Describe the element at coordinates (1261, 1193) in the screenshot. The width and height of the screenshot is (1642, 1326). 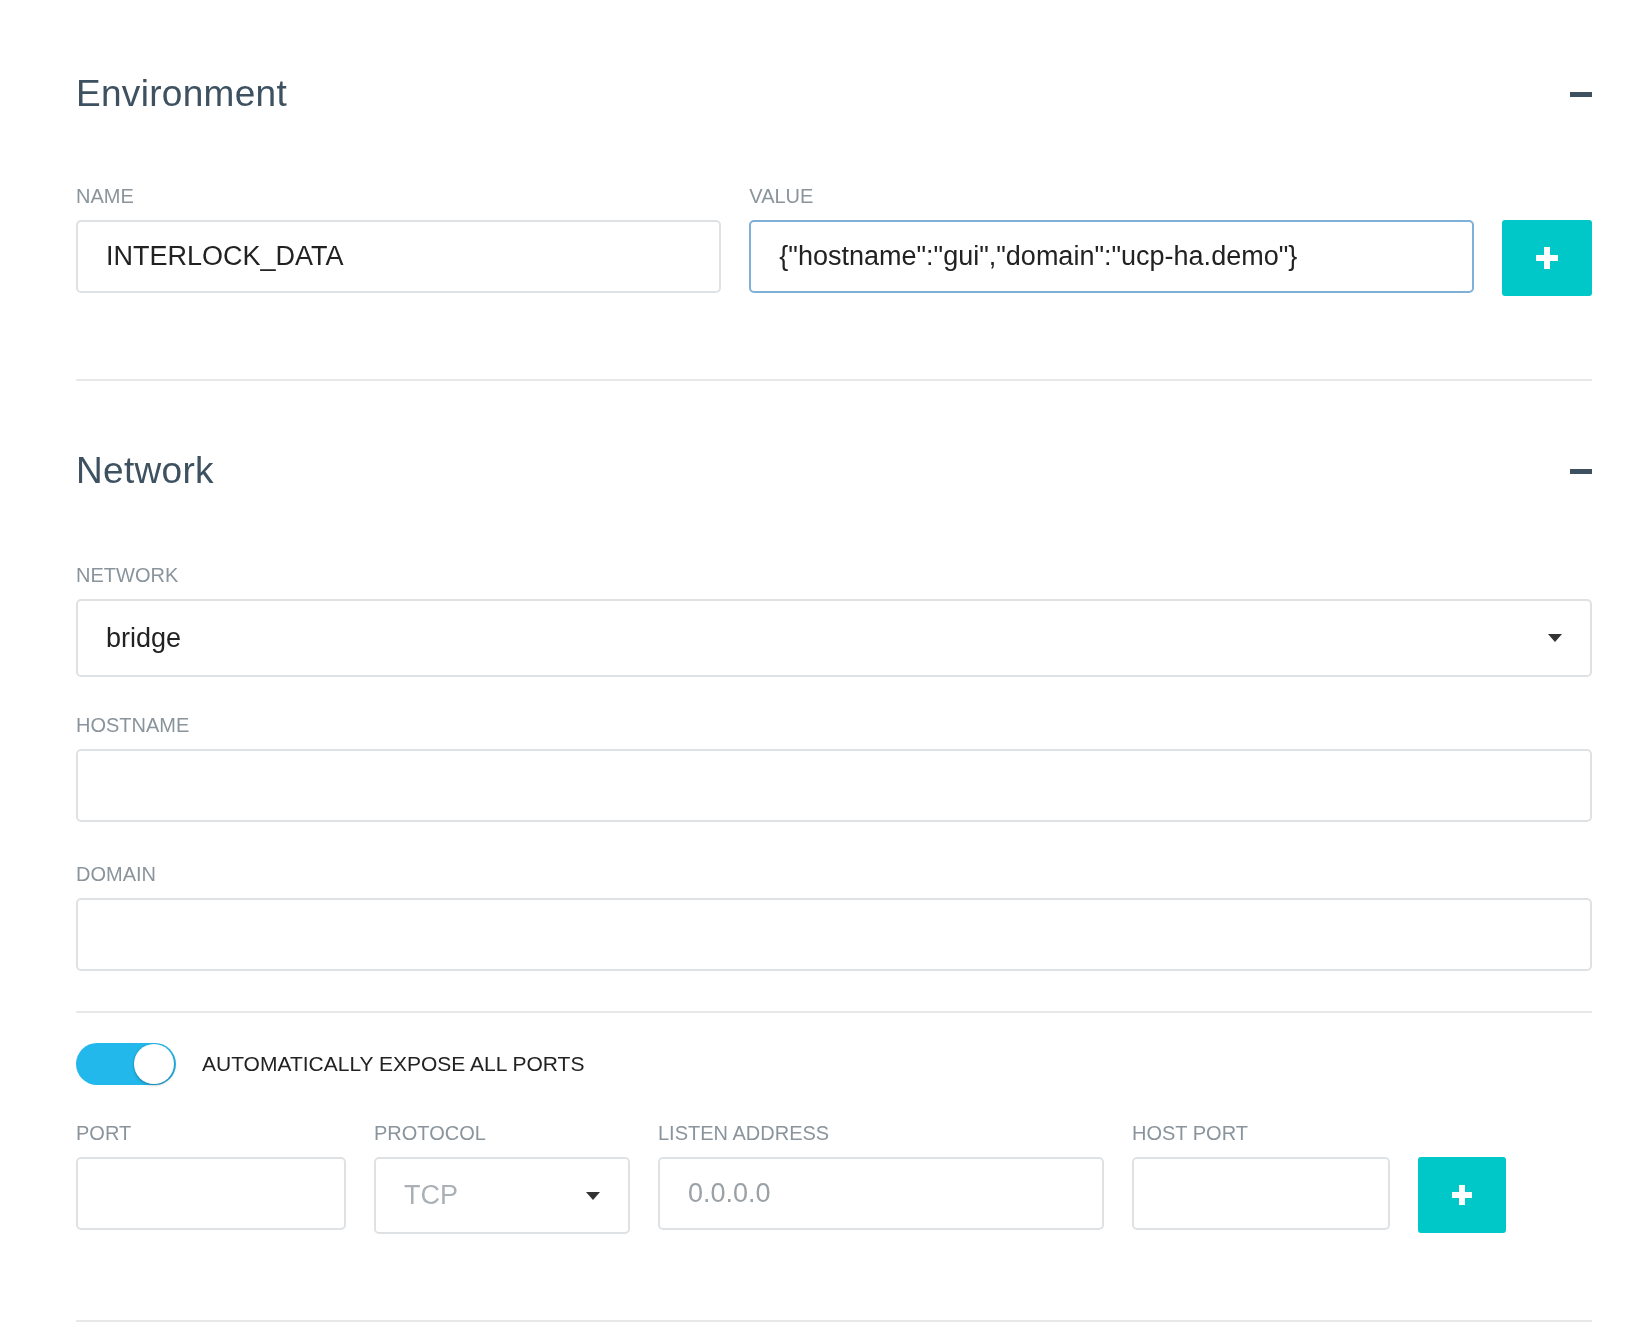
I see `host-port-input` at that location.